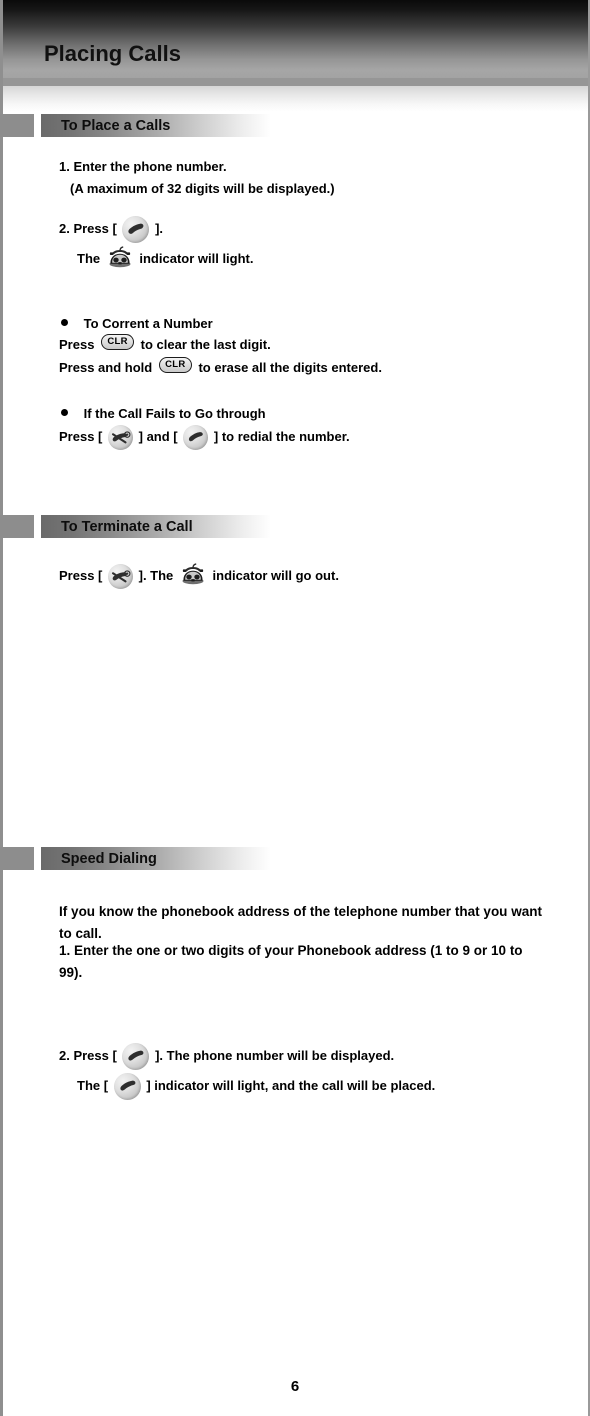  What do you see at coordinates (159, 228) in the screenshot?
I see `step-2-suffix: ].` at bounding box center [159, 228].